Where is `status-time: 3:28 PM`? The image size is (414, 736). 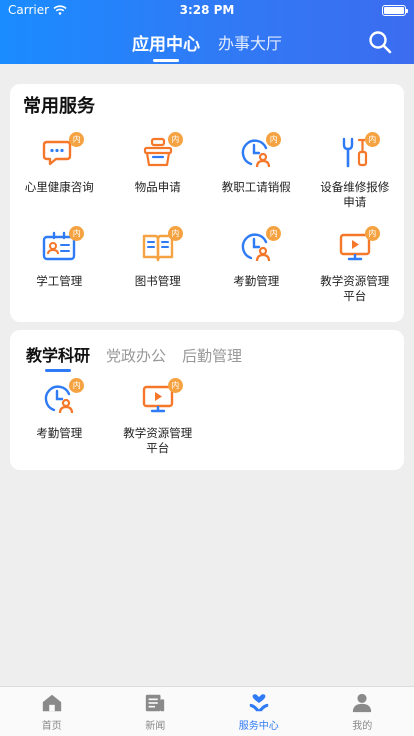 status-time: 3:28 PM is located at coordinates (207, 10).